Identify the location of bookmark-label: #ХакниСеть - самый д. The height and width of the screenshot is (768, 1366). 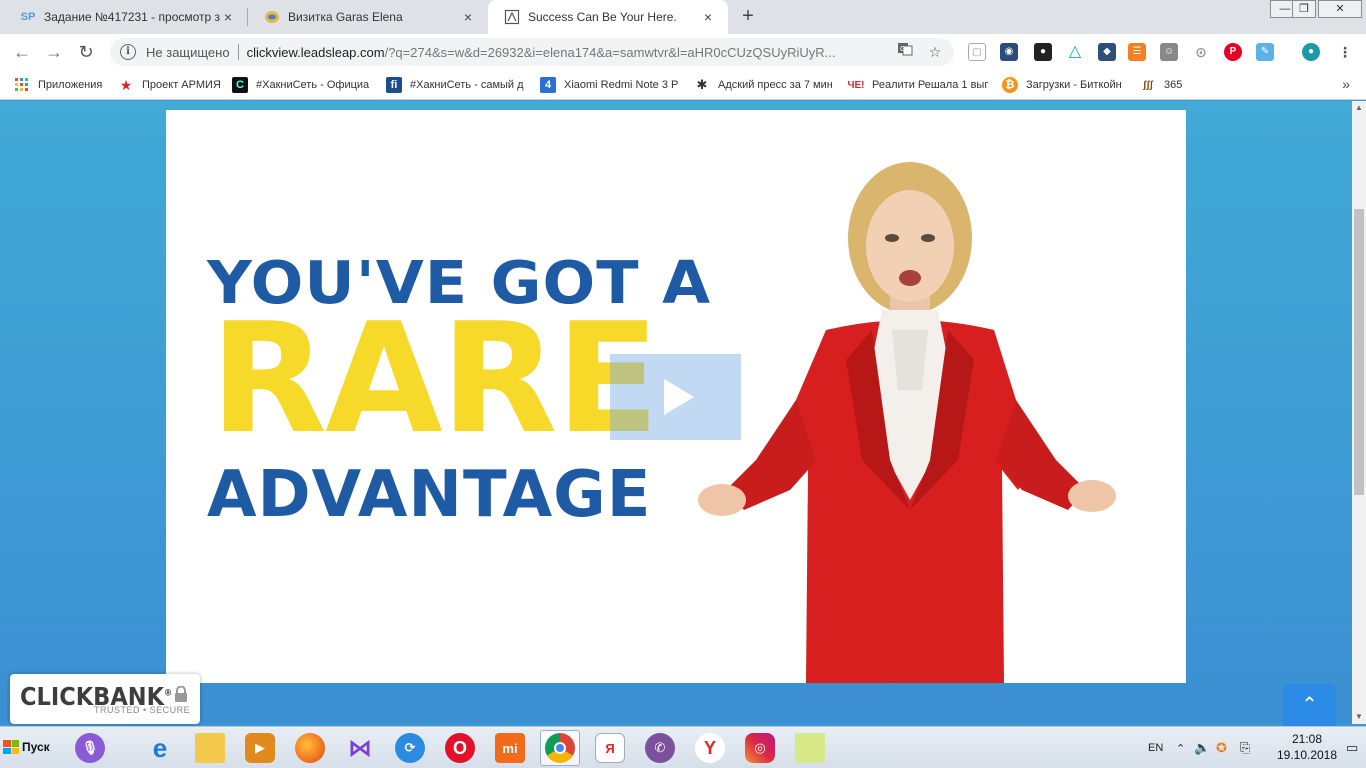
(467, 85).